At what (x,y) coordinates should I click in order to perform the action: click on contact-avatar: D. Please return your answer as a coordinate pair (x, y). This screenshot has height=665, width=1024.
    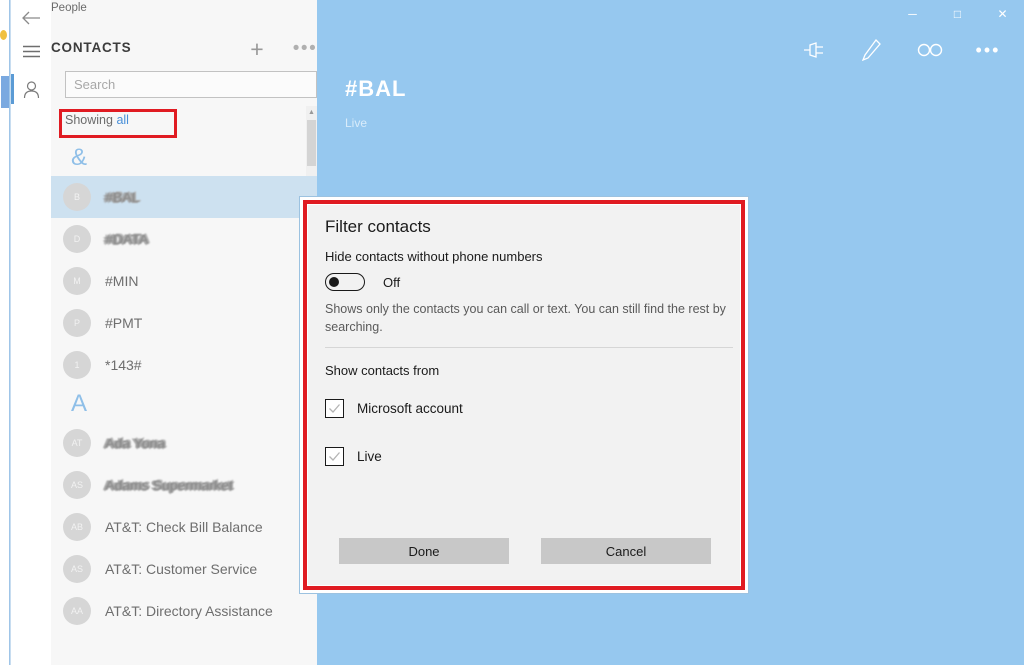
    Looking at the image, I should click on (77, 239).